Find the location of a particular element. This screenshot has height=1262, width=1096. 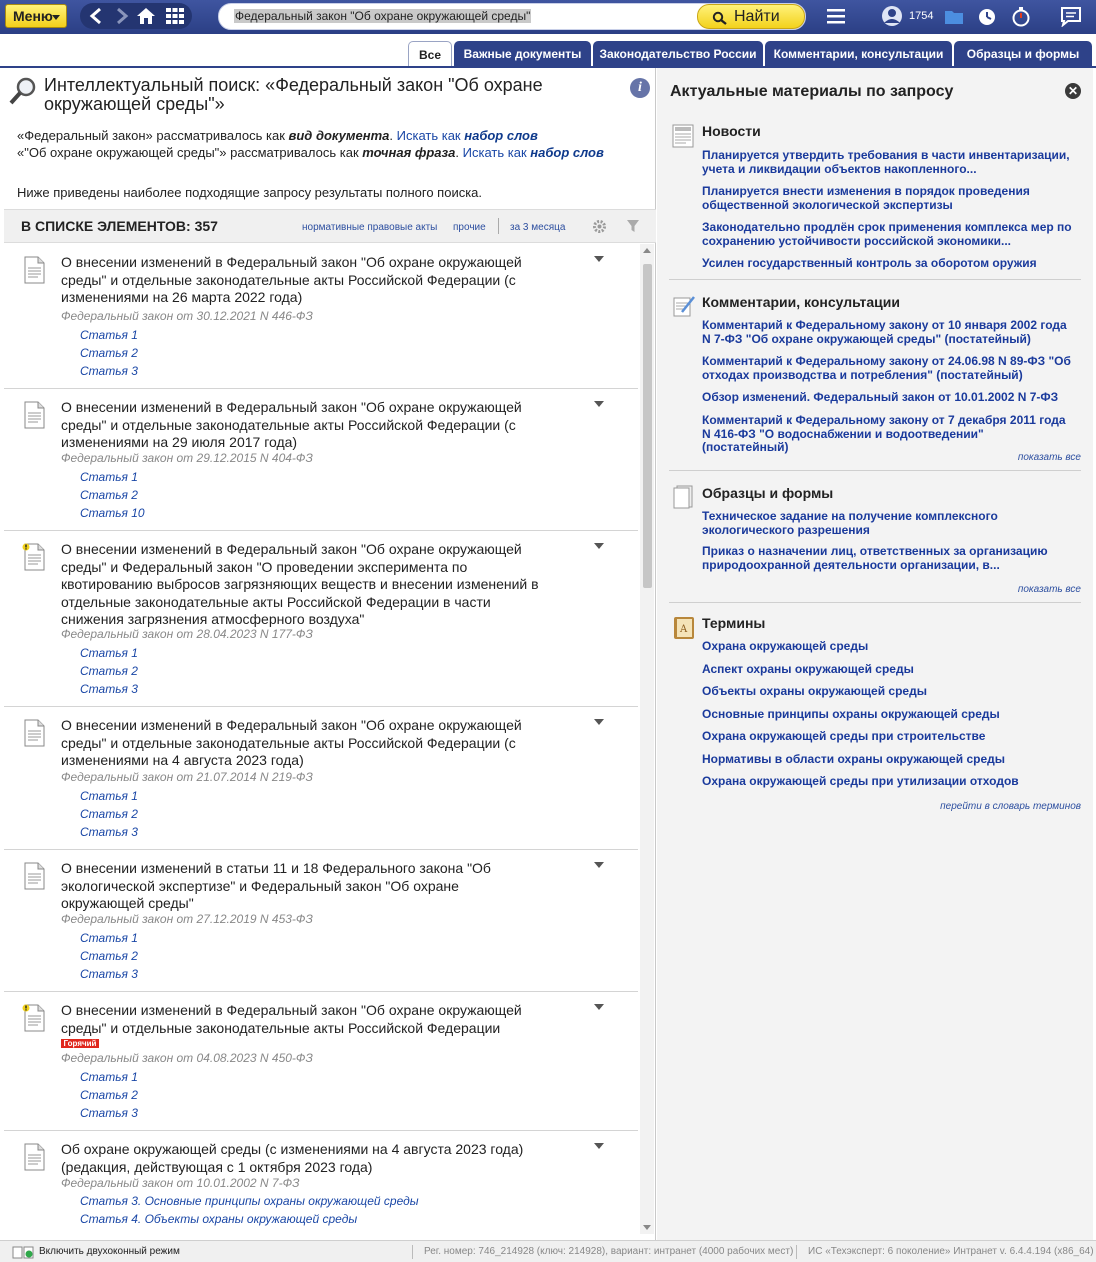

scroll-down-icon is located at coordinates (647, 1227).